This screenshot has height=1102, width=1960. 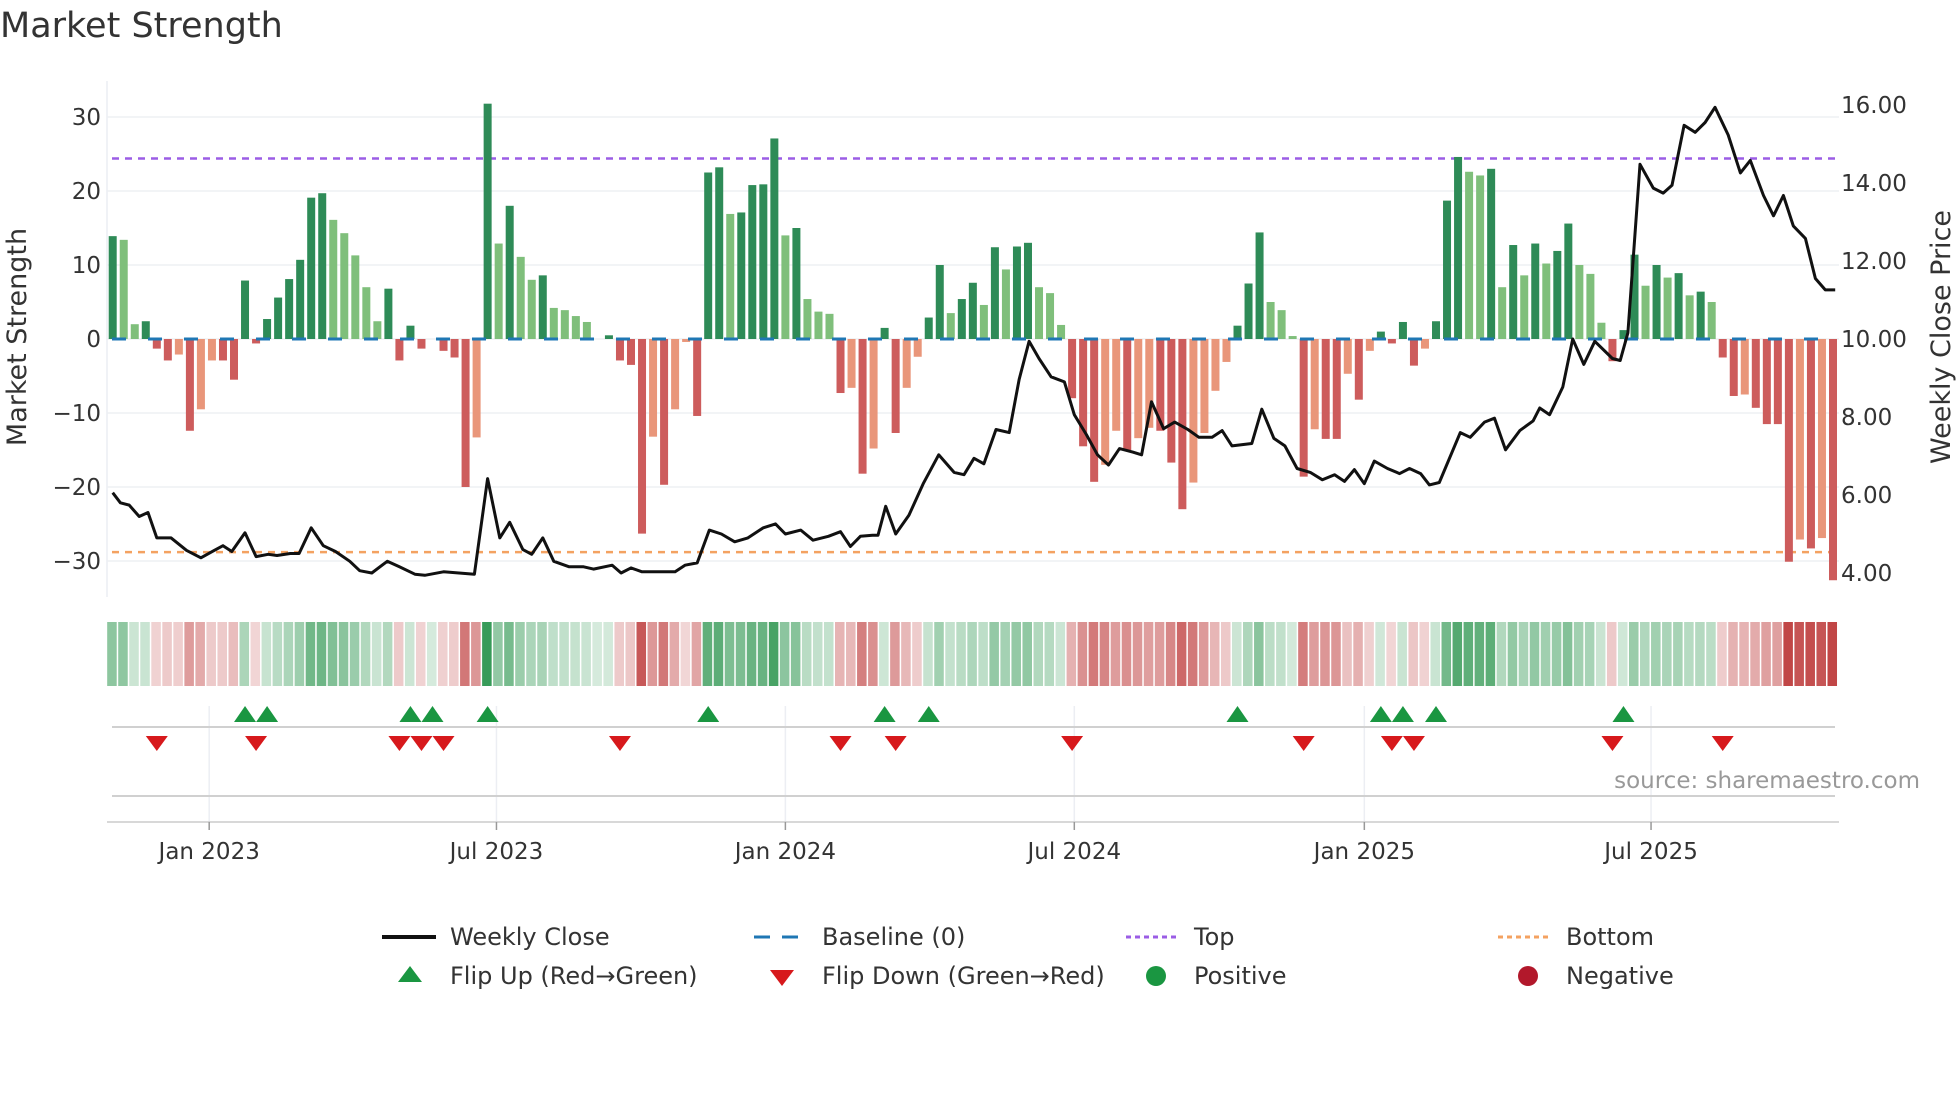 I want to click on legend-label: Negative, so click(x=1620, y=976).